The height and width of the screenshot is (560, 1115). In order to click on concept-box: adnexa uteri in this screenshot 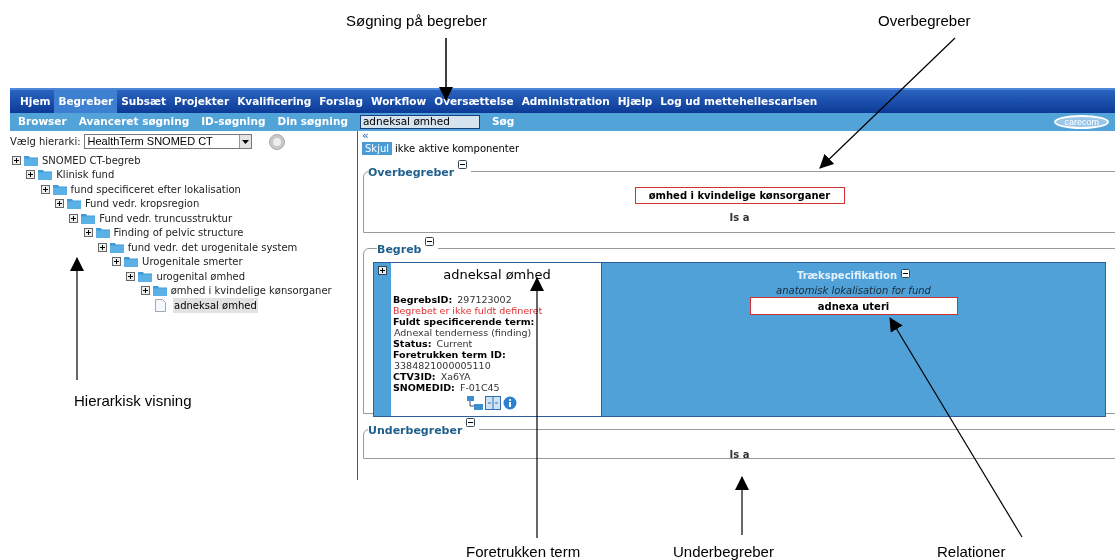, I will do `click(853, 306)`.